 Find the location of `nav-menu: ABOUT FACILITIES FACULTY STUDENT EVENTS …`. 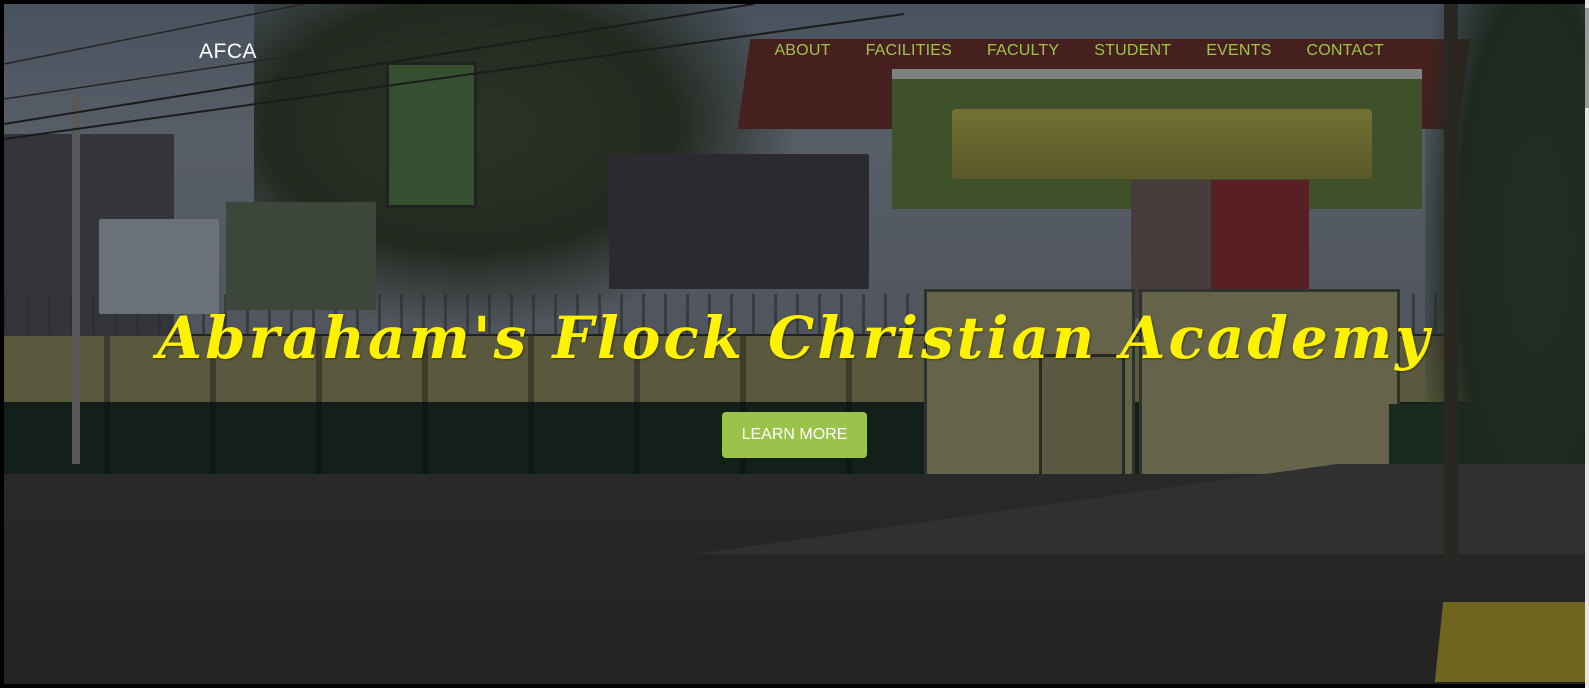

nav-menu: ABOUT FACILITIES FACULTY STUDENT EVENTS … is located at coordinates (1061, 51).